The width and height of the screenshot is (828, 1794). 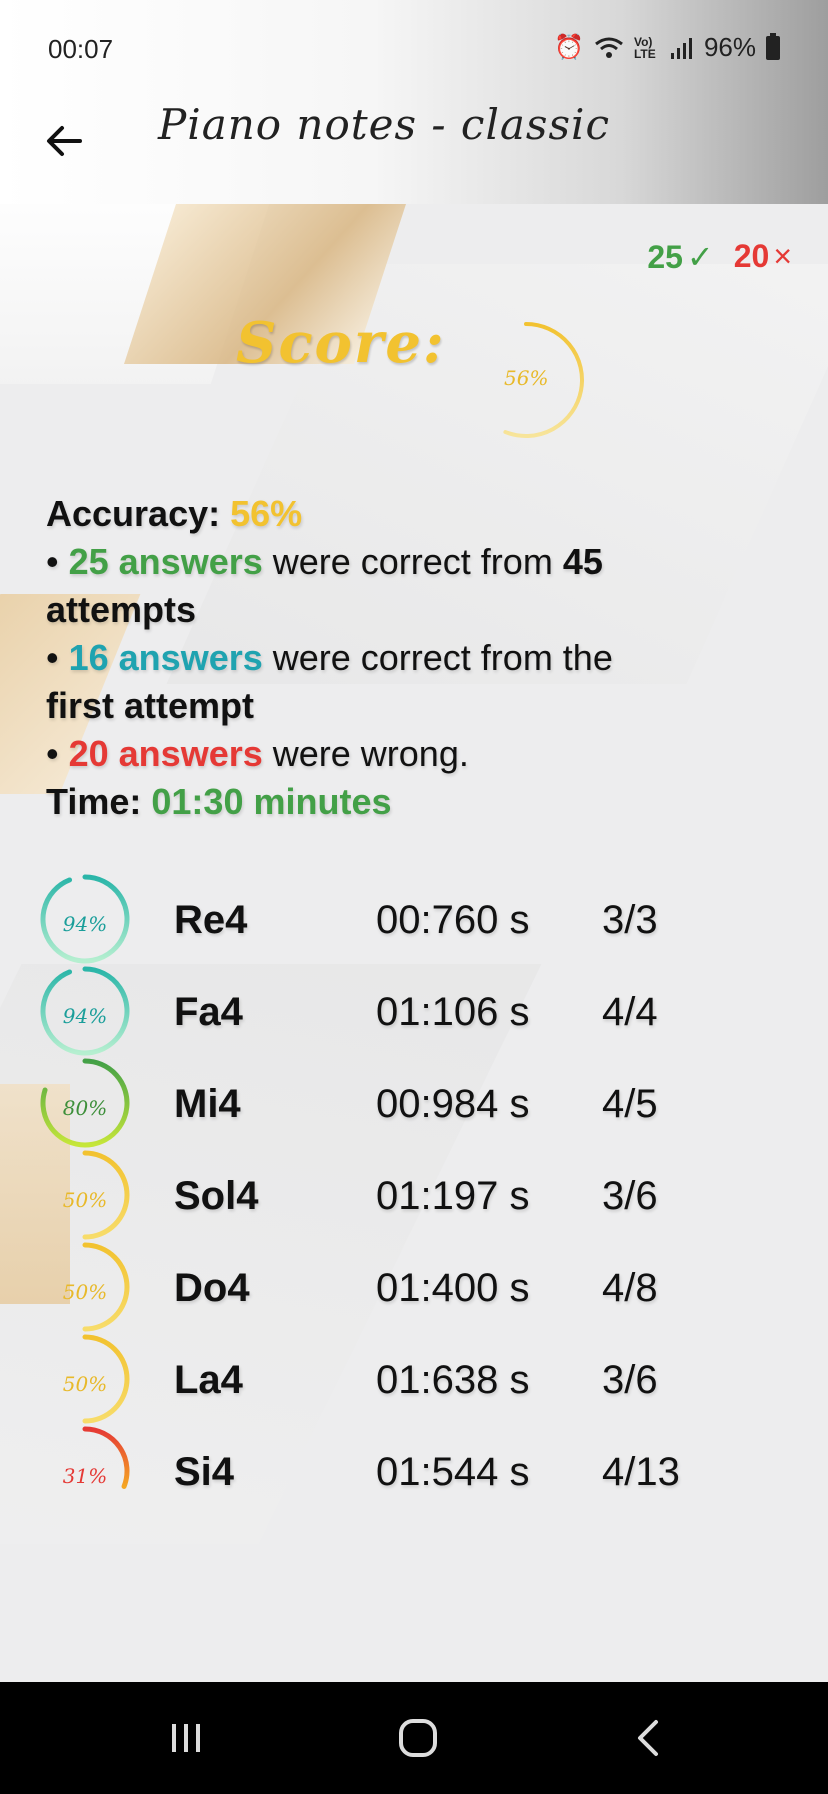 I want to click on note-percent: 80%, so click(x=85, y=1108).